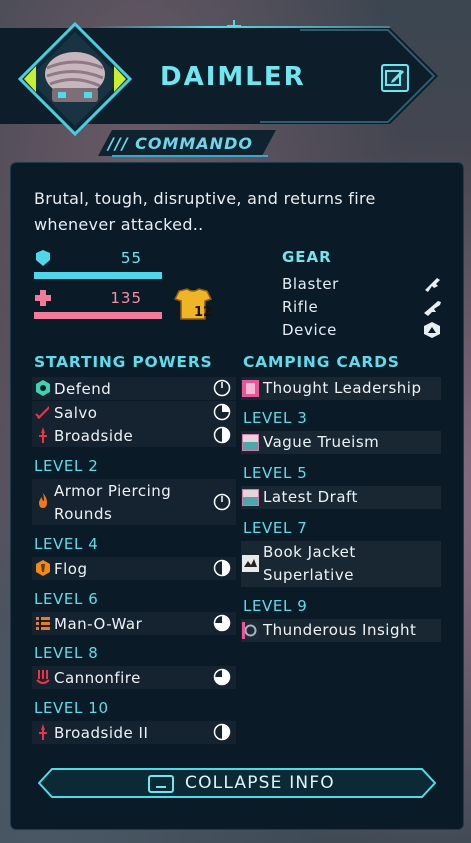  What do you see at coordinates (98, 624) in the screenshot?
I see `power-label: Man-O-War` at bounding box center [98, 624].